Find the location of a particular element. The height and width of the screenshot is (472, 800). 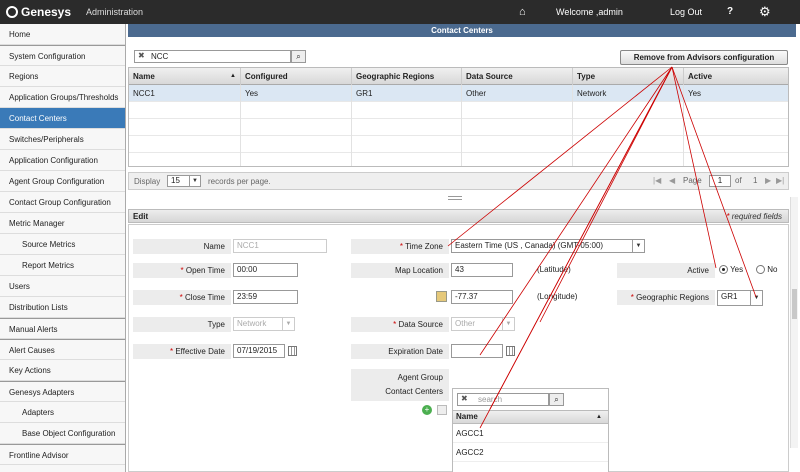

longitude-field: -77.37 is located at coordinates (482, 297).